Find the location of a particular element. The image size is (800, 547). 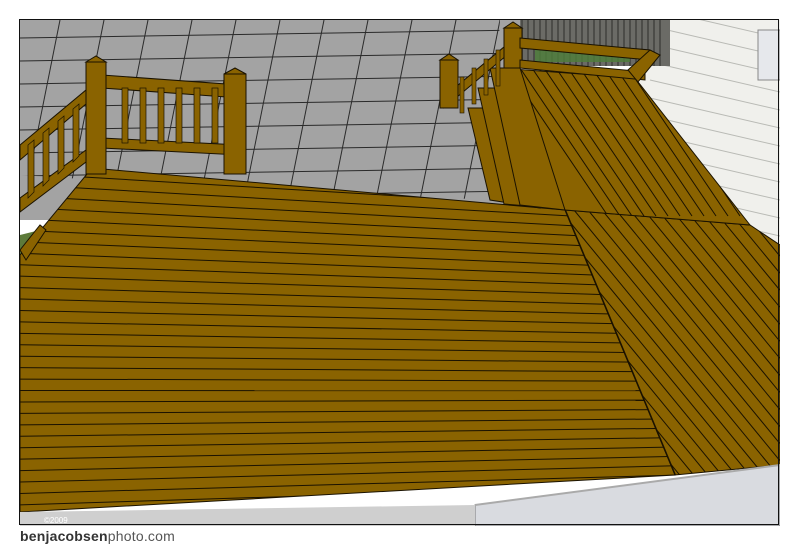

watermark: ©2009 is located at coordinates (56, 520).